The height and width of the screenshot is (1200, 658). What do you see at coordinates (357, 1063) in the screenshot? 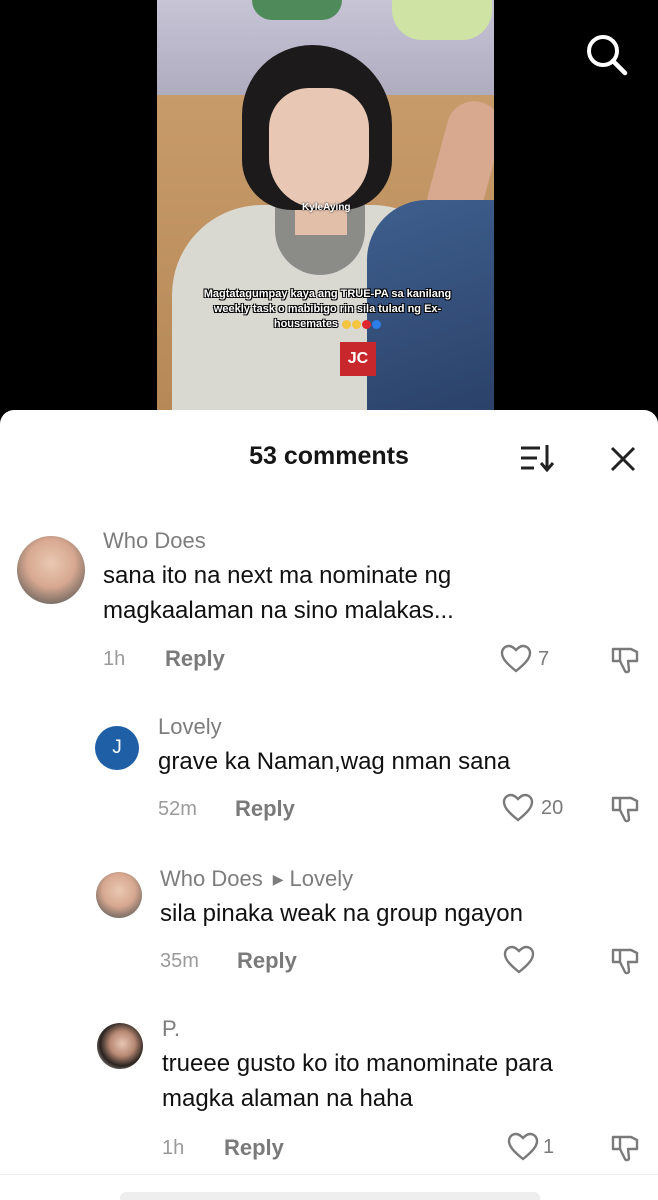
I see `comment-text-line: trueee gusto ko ito manominate para` at bounding box center [357, 1063].